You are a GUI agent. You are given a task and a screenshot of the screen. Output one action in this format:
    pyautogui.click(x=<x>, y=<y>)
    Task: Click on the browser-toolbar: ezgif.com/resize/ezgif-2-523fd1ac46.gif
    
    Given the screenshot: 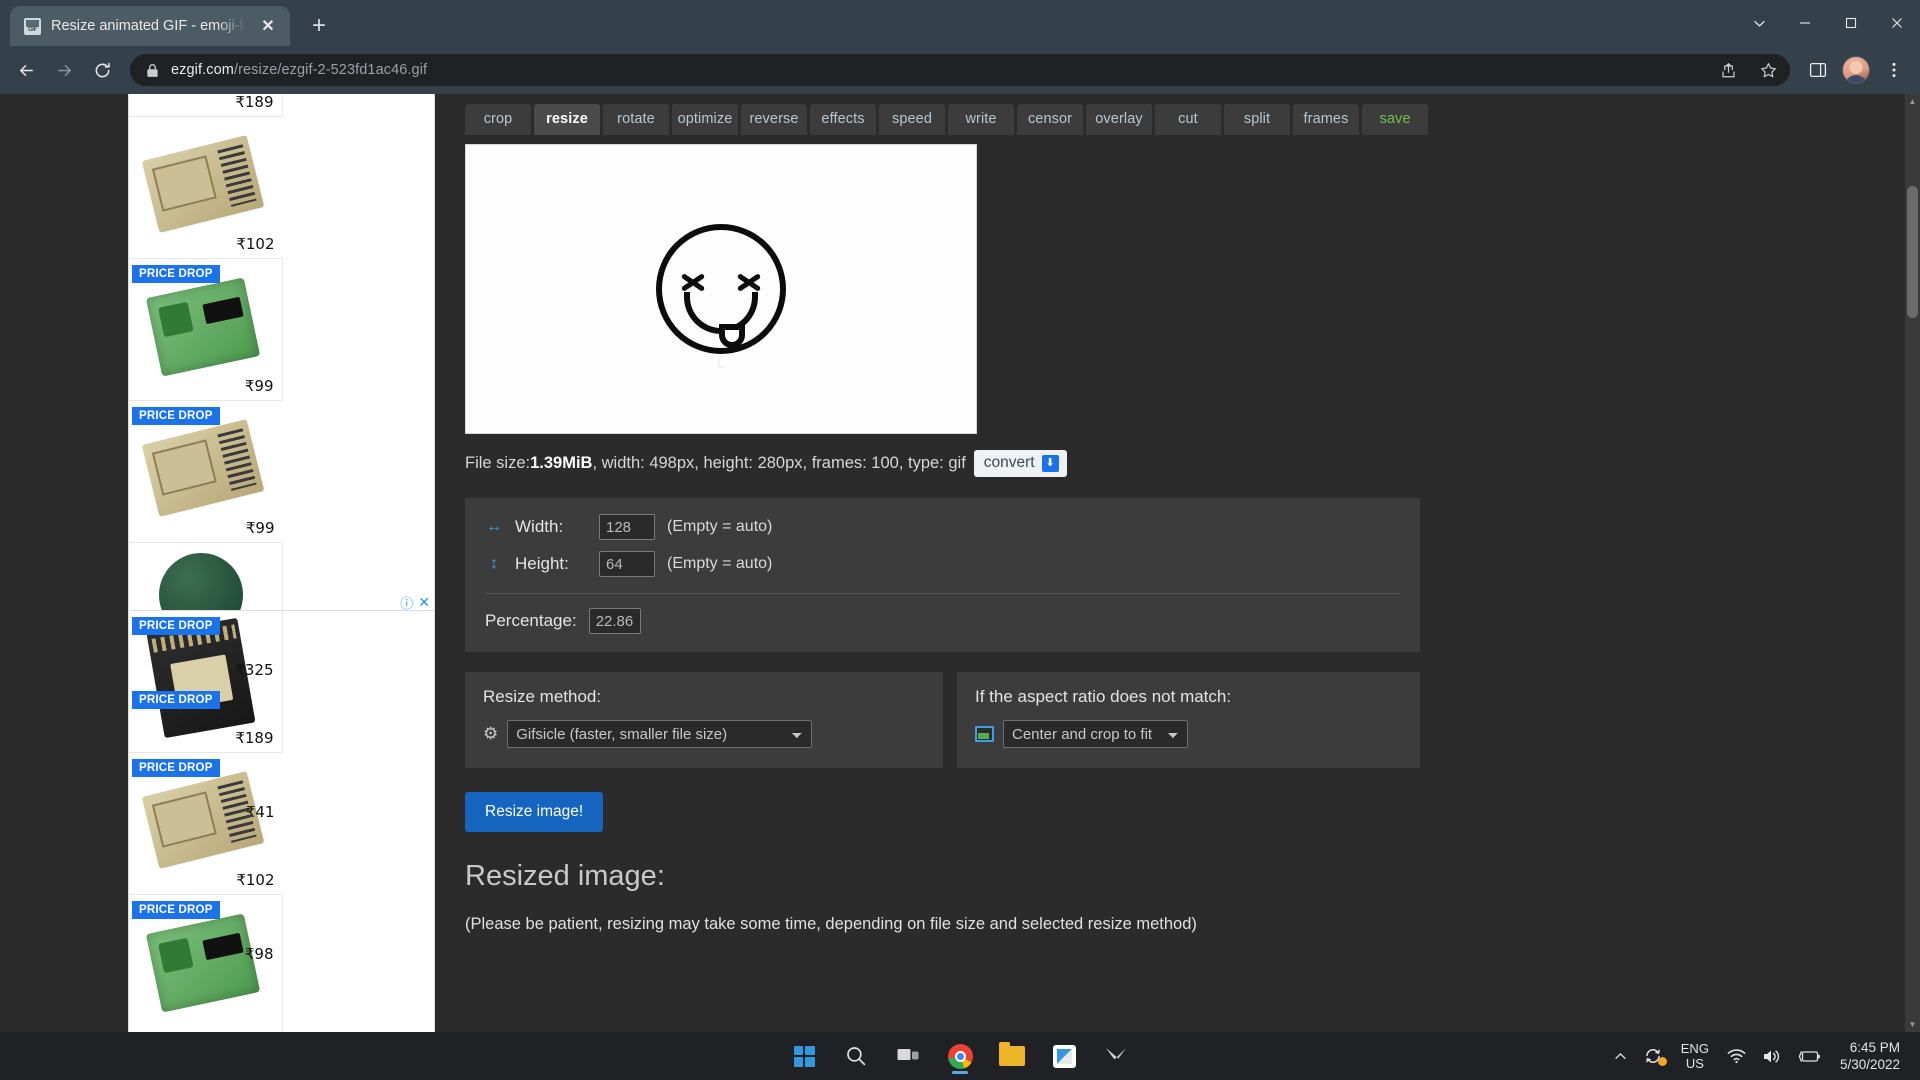 What is the action you would take?
    pyautogui.click(x=960, y=70)
    